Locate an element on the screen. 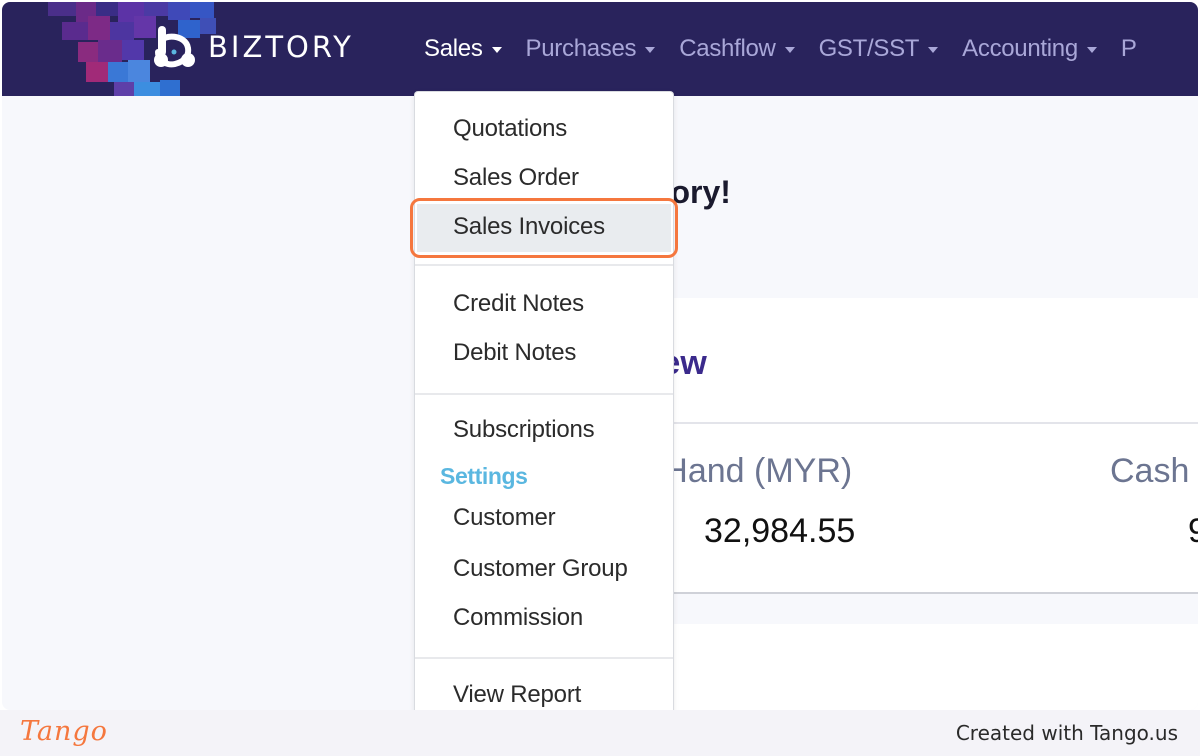 The image size is (1200, 756). cash-stat-label: Cash is located at coordinates (1150, 471).